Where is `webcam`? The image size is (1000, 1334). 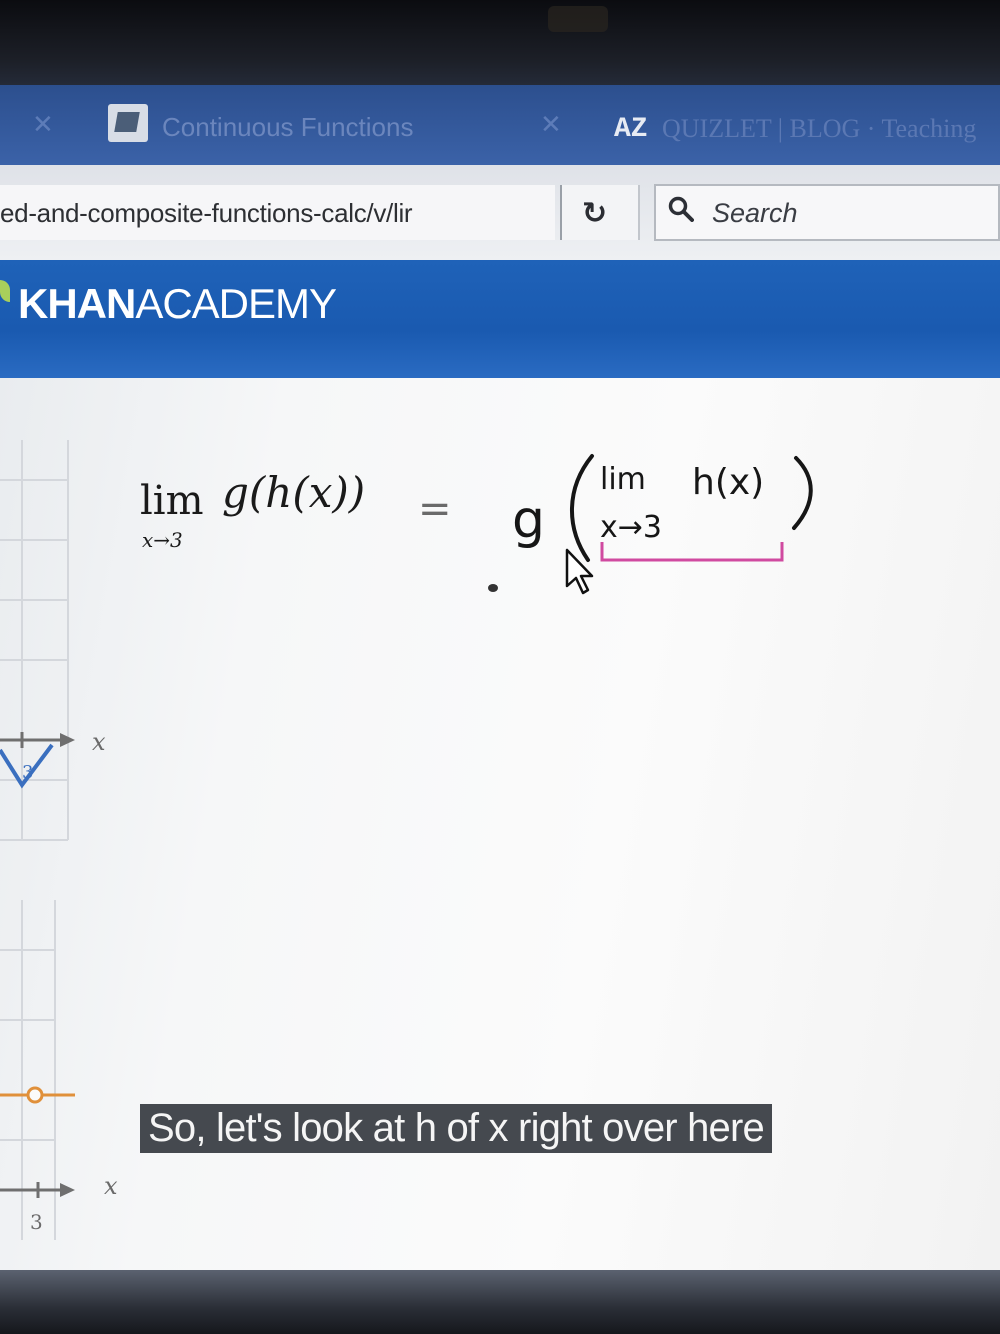 webcam is located at coordinates (578, 19).